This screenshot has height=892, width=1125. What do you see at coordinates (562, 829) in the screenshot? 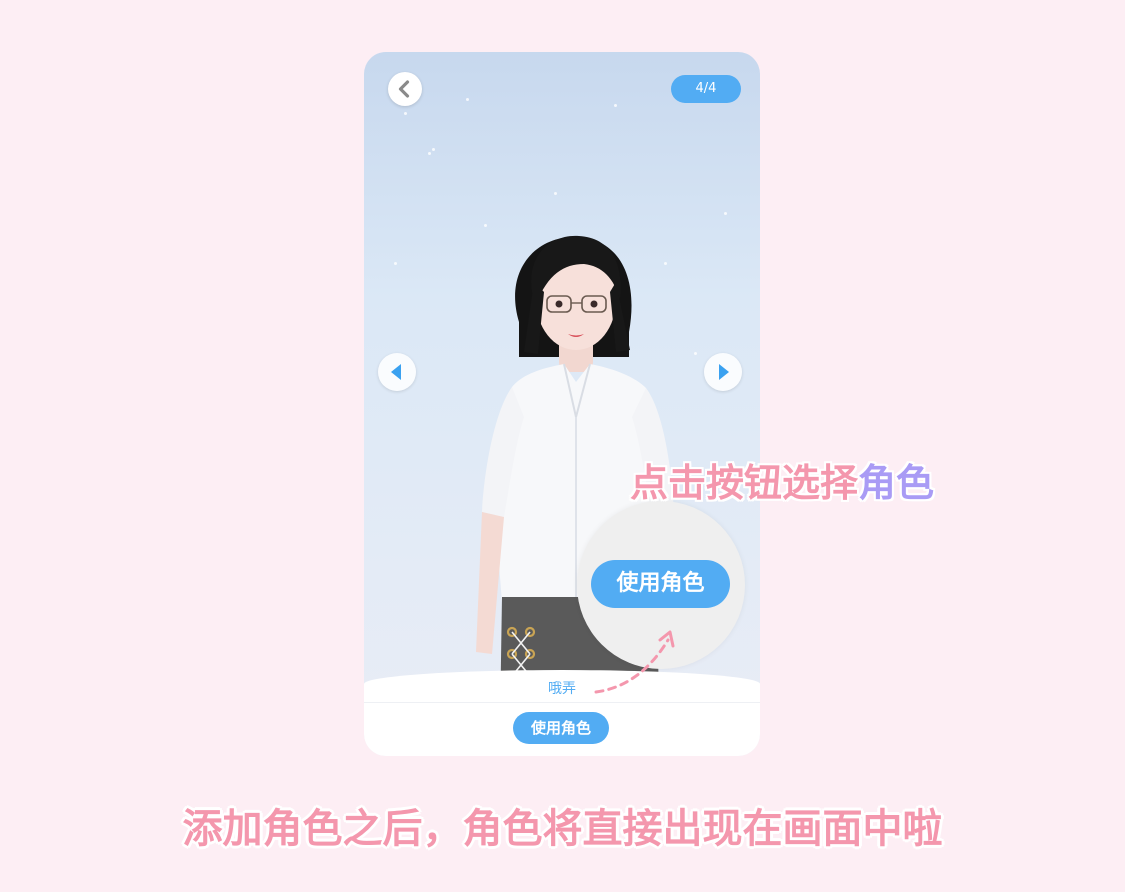
I see `bottom-caption: 添加角色之后，角色将直接出现在画面中啦` at bounding box center [562, 829].